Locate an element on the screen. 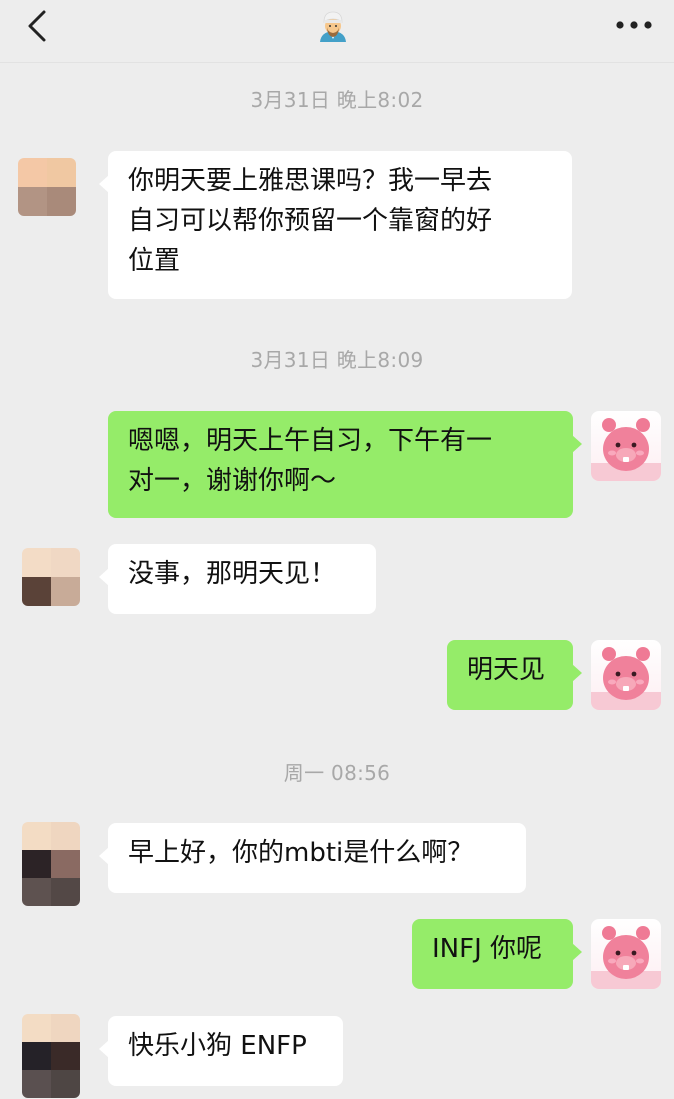 The width and height of the screenshot is (674, 1099). chat-header is located at coordinates (337, 31).